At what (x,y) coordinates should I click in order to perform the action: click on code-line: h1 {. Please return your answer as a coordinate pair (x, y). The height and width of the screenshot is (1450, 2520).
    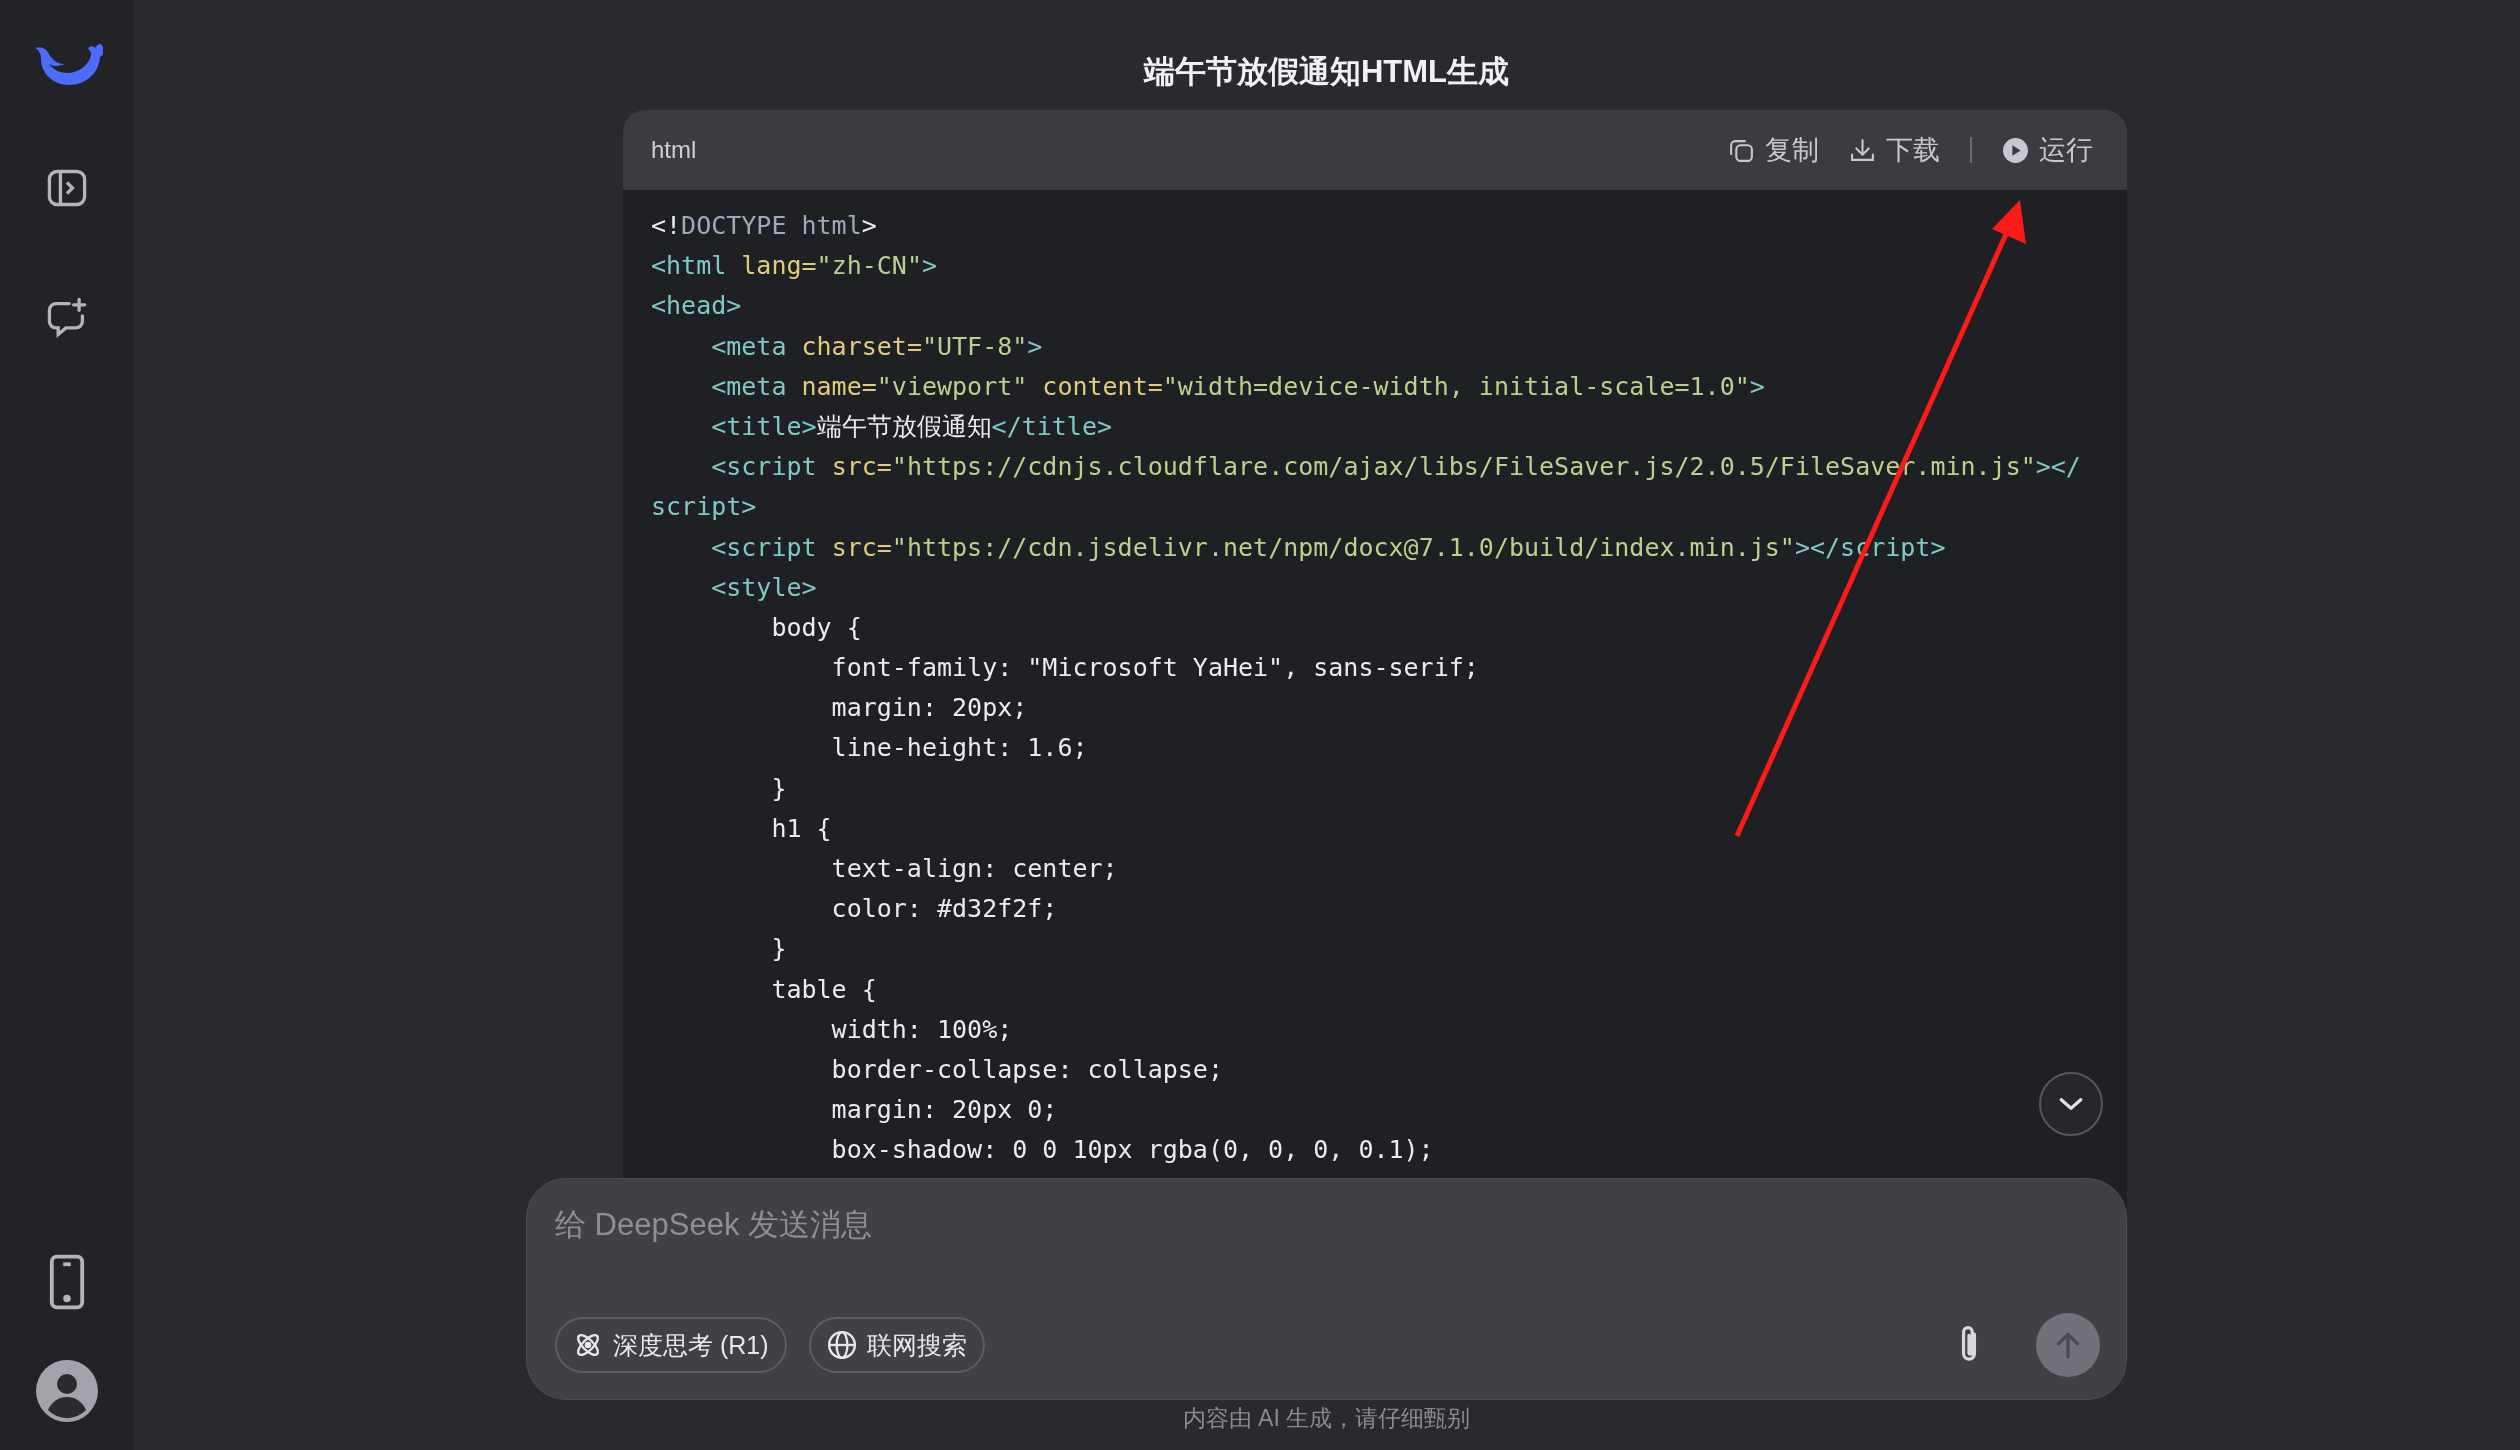
    Looking at the image, I should click on (801, 828).